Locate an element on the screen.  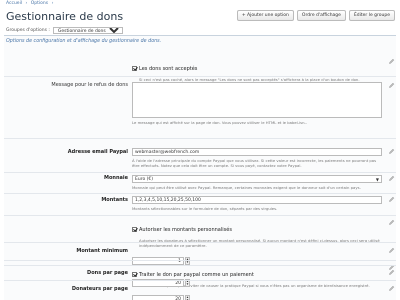
option-label: Dons par page is located at coordinates (107, 273).